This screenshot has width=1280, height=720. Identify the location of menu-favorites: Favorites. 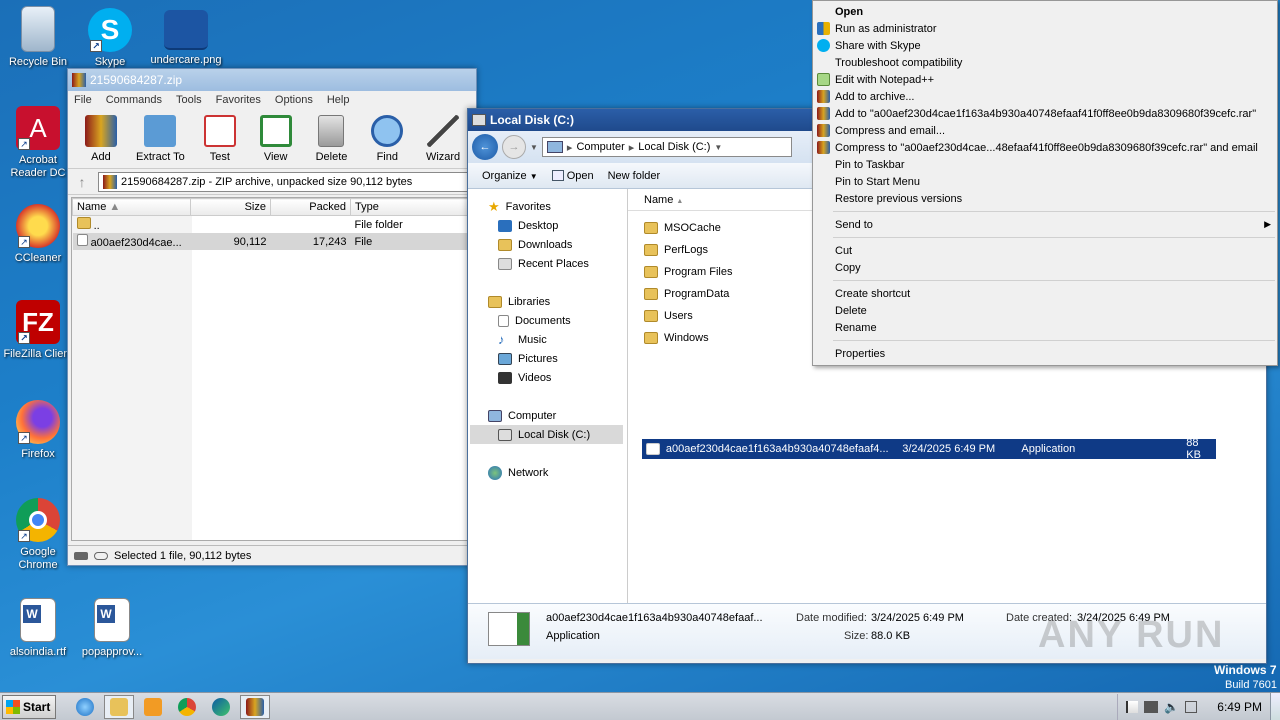
(238, 101).